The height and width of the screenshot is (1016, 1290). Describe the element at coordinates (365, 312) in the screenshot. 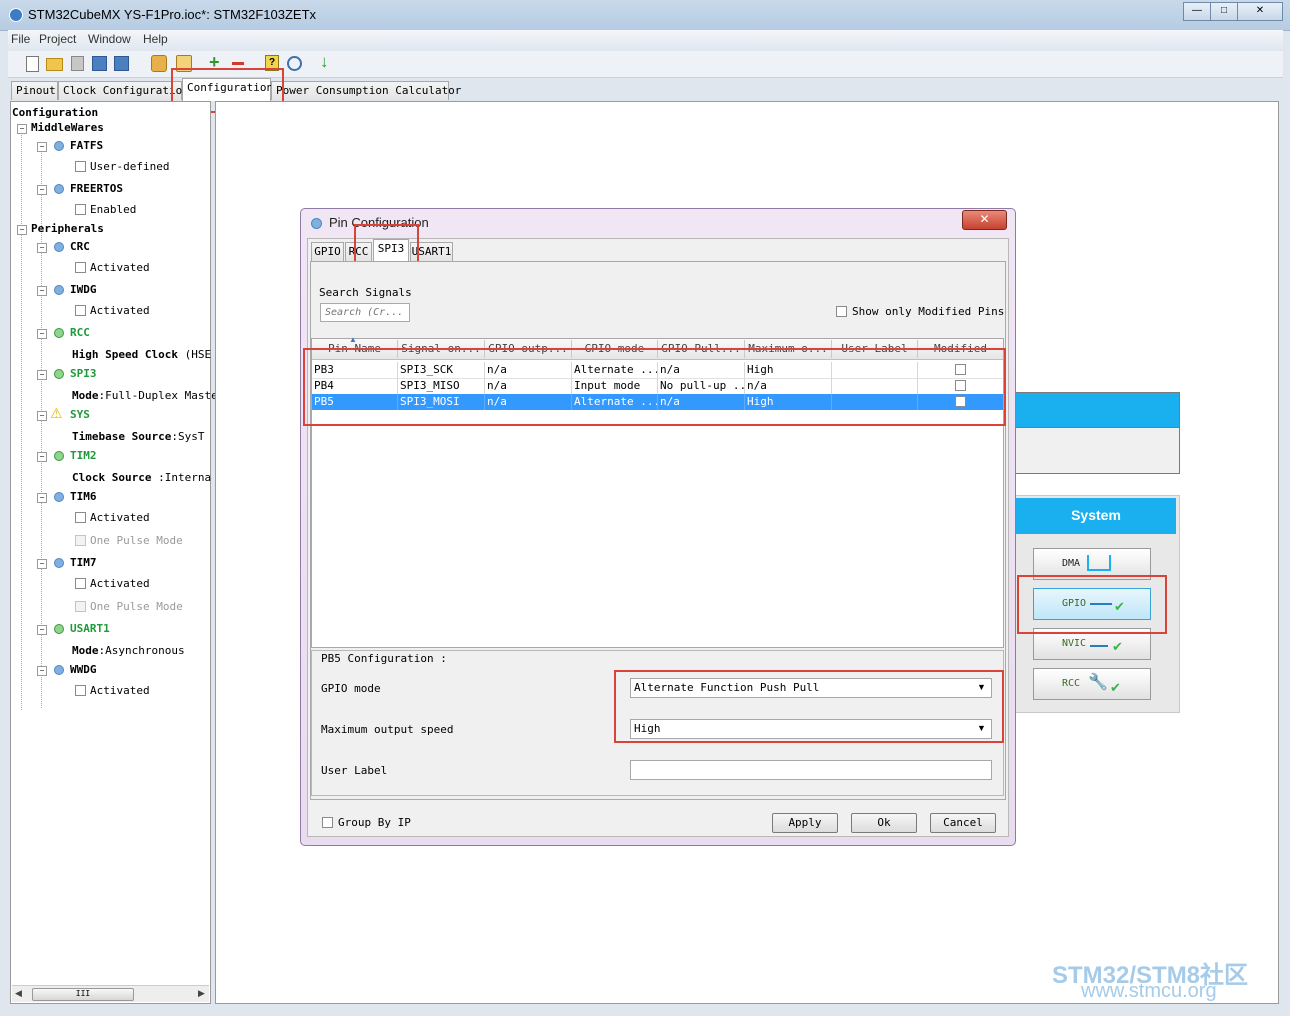

I see `search-signals-input` at that location.